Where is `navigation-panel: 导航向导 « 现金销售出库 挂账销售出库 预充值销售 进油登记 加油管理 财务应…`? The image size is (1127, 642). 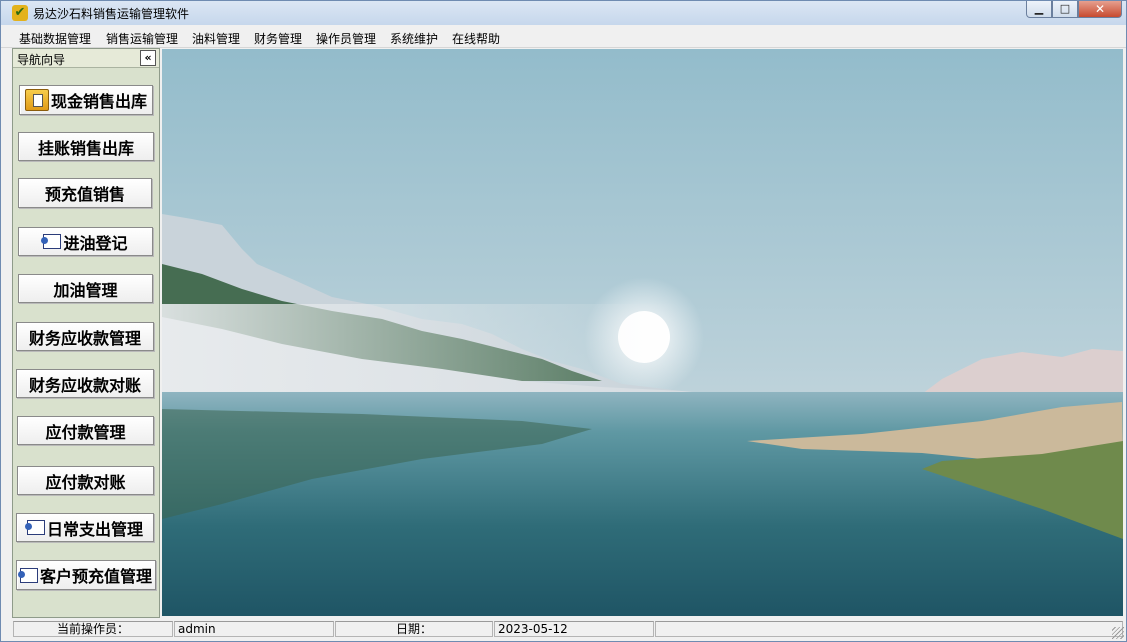 navigation-panel: 导航向导 « 现金销售出库 挂账销售出库 预充值销售 进油登记 加油管理 财务应… is located at coordinates (86, 333).